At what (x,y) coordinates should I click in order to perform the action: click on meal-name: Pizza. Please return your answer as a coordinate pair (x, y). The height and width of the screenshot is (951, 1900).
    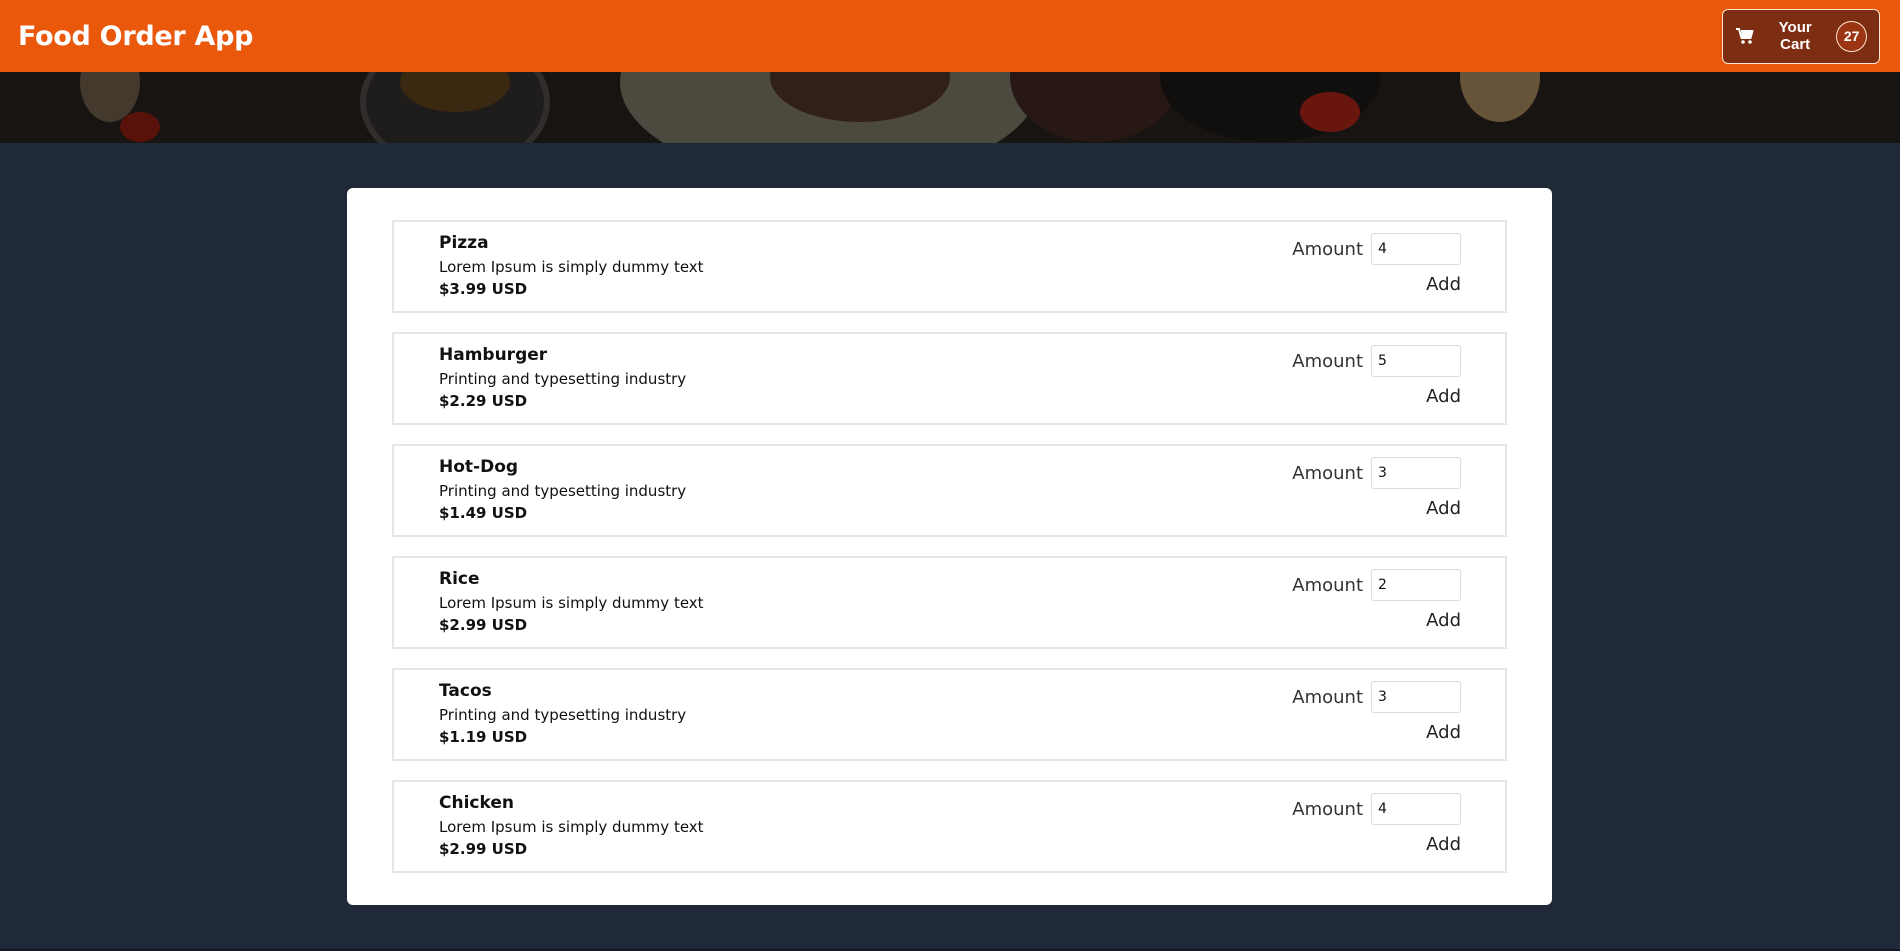
    Looking at the image, I should click on (464, 243).